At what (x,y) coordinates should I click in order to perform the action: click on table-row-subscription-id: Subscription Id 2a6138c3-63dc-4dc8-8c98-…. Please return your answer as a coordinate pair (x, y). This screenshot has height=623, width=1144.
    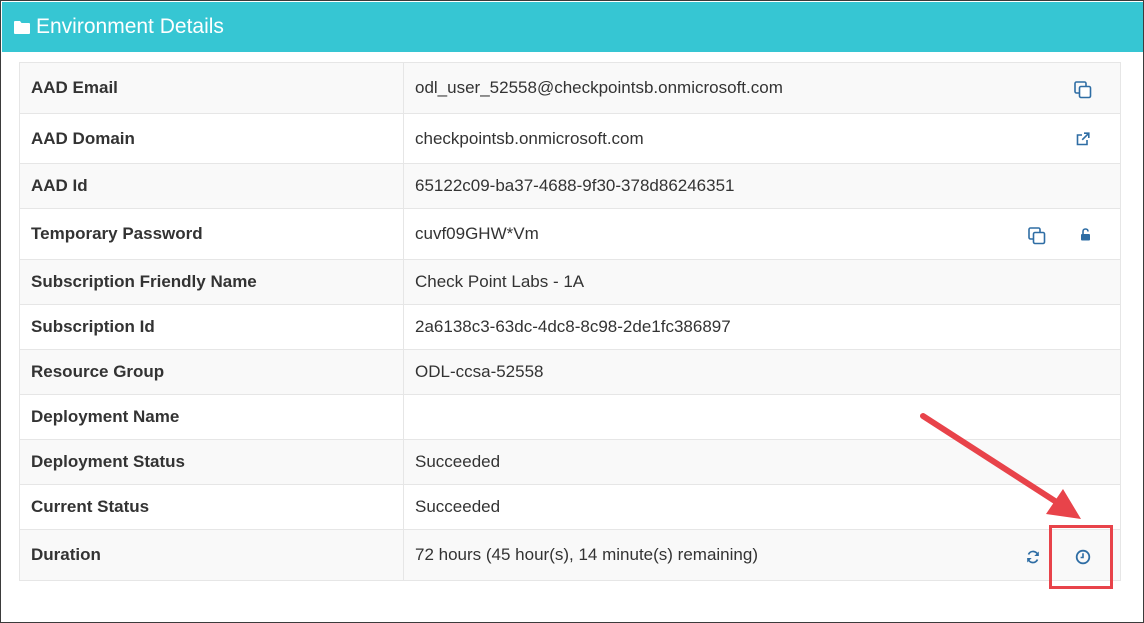
    Looking at the image, I should click on (570, 327).